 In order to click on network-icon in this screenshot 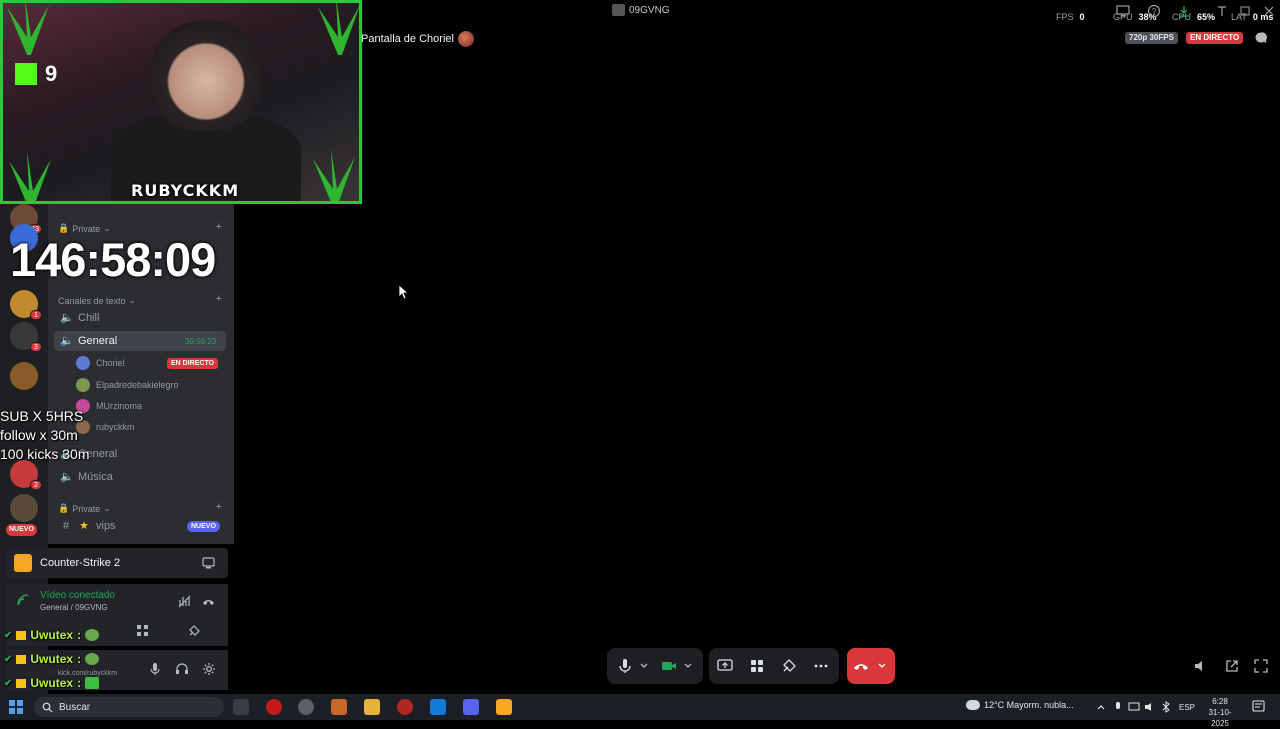, I will do `click(1134, 707)`.